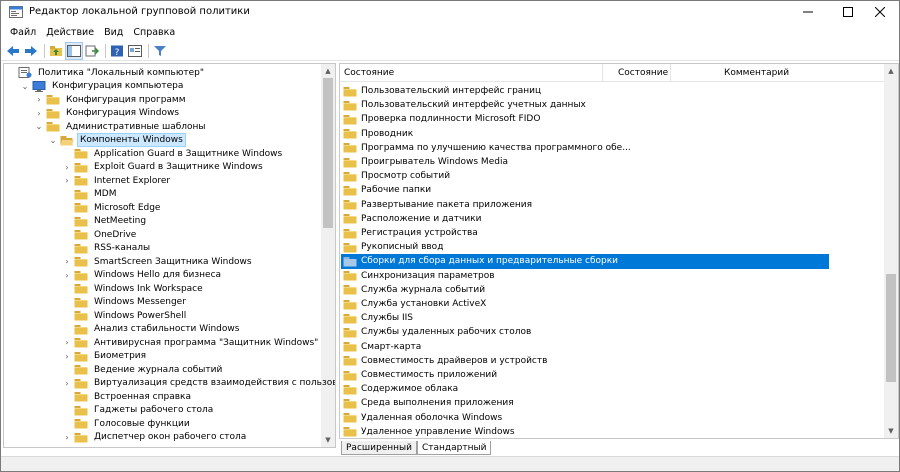 The width and height of the screenshot is (900, 472). Describe the element at coordinates (585, 247) in the screenshot. I see `list-item: Рукописный ввод` at that location.